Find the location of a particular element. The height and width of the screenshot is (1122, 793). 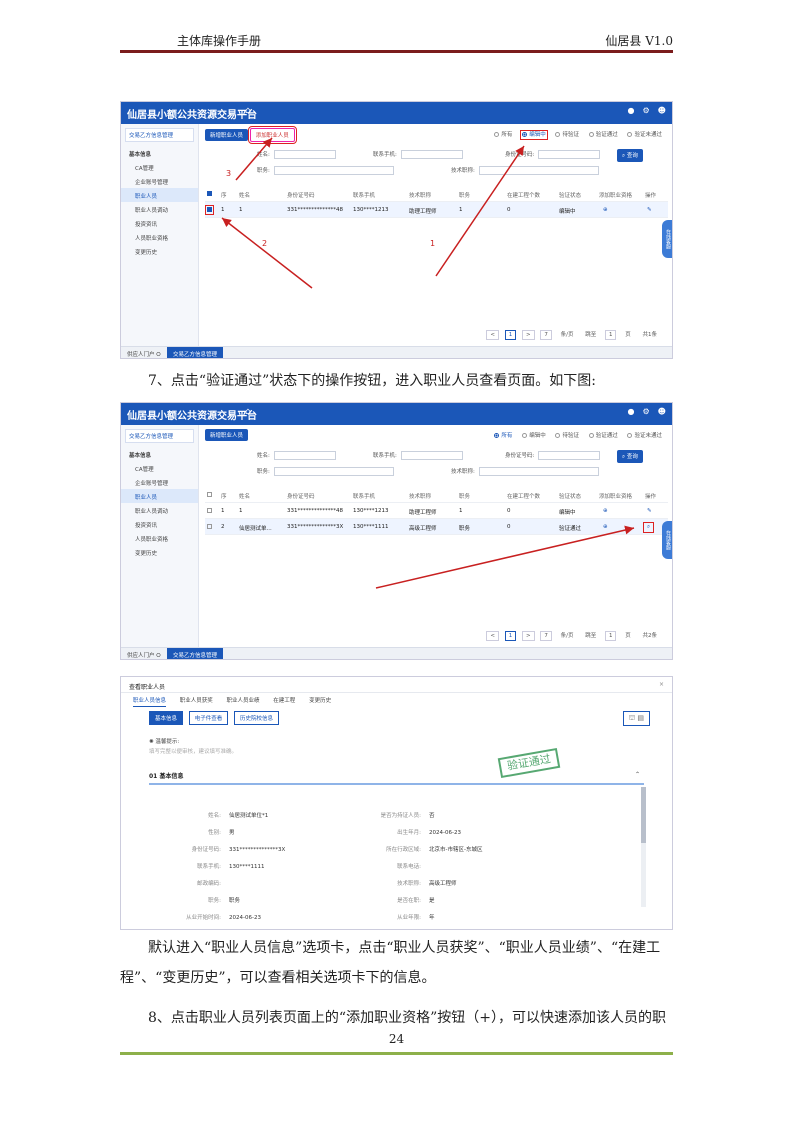

annot-label-2: 2 is located at coordinates (264, 243).